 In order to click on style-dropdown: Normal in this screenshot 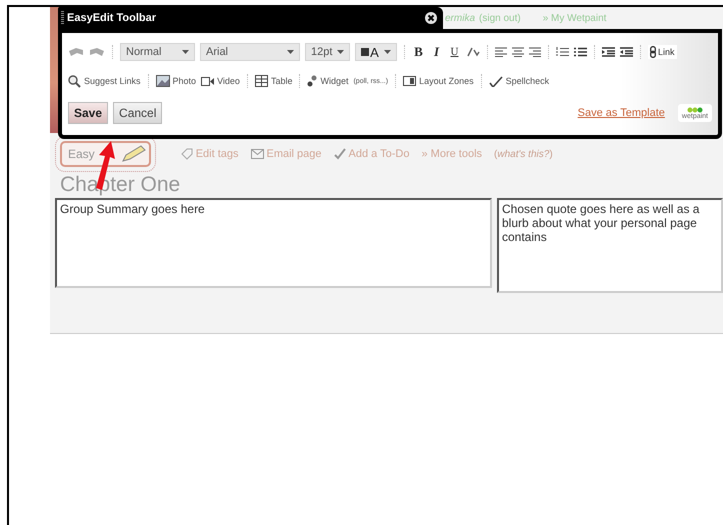, I will do `click(157, 52)`.